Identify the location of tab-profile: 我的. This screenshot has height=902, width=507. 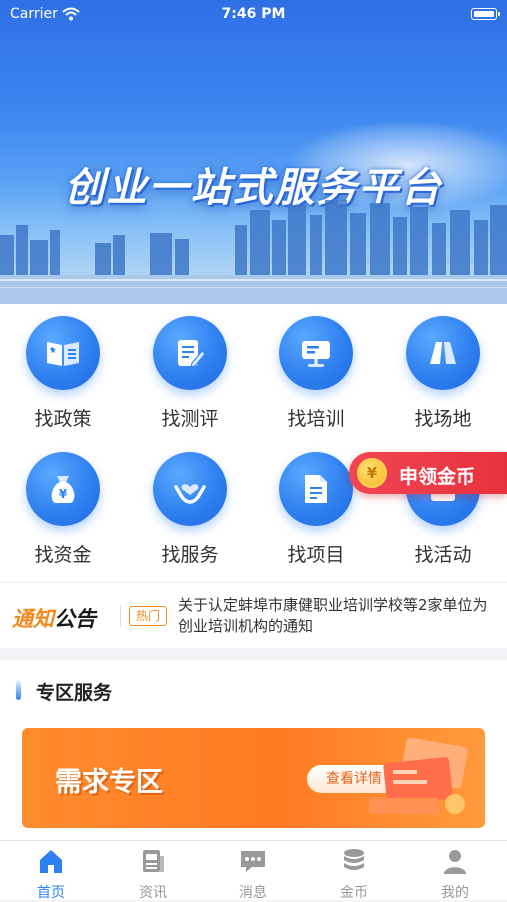
(455, 874).